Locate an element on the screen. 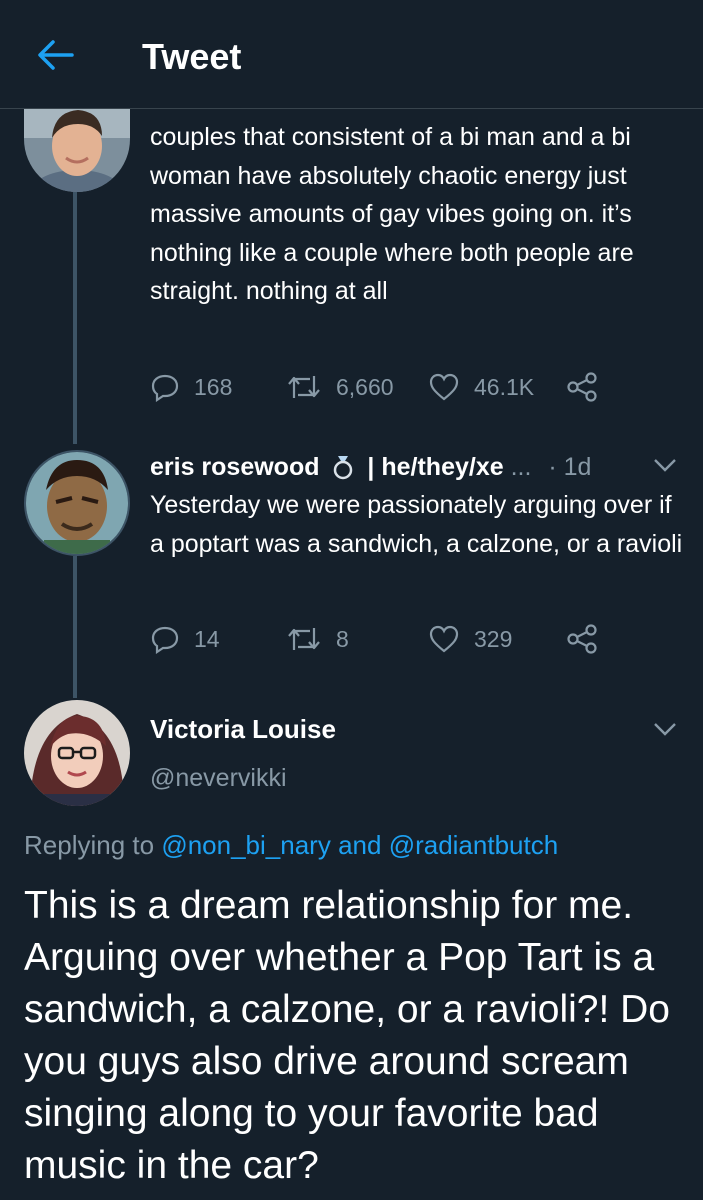 This screenshot has height=1200, width=703. tweet-actions: 14 8 329 is located at coordinates (410, 639).